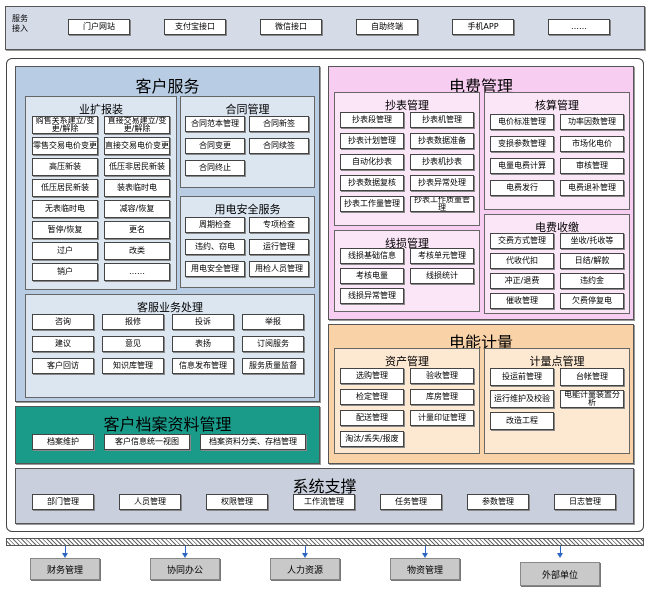 The height and width of the screenshot is (590, 650). I want to click on handling-item: 建议, so click(63, 344).